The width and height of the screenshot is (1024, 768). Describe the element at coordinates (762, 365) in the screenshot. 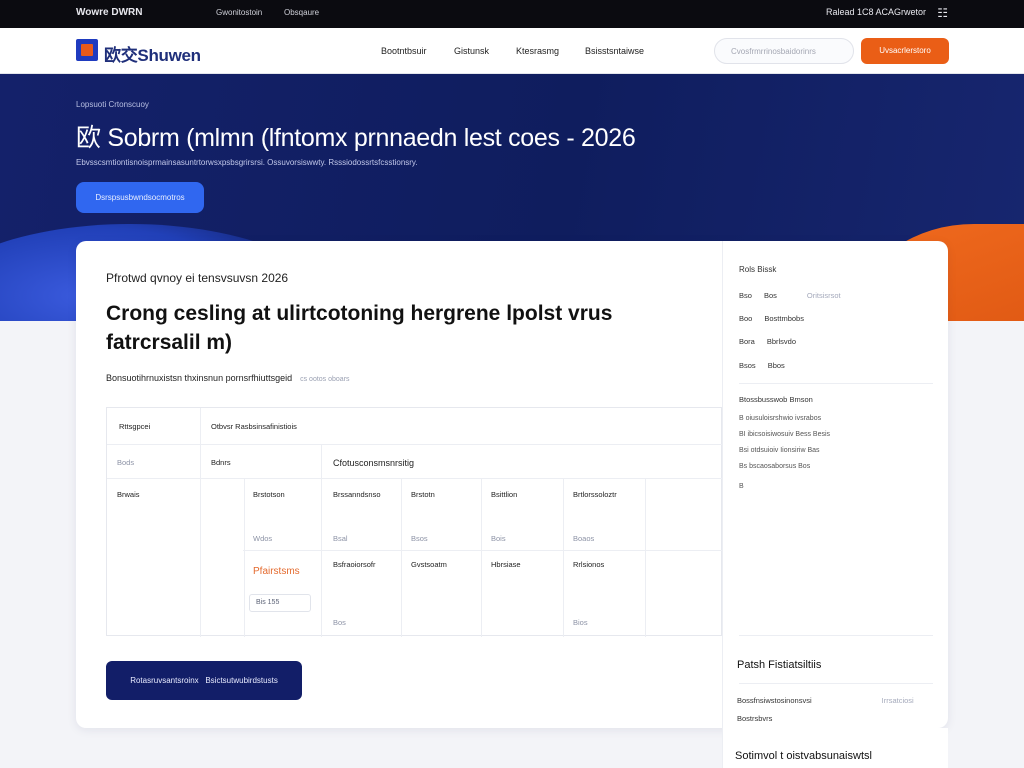

I see `side-row: Bsos Bbos` at that location.